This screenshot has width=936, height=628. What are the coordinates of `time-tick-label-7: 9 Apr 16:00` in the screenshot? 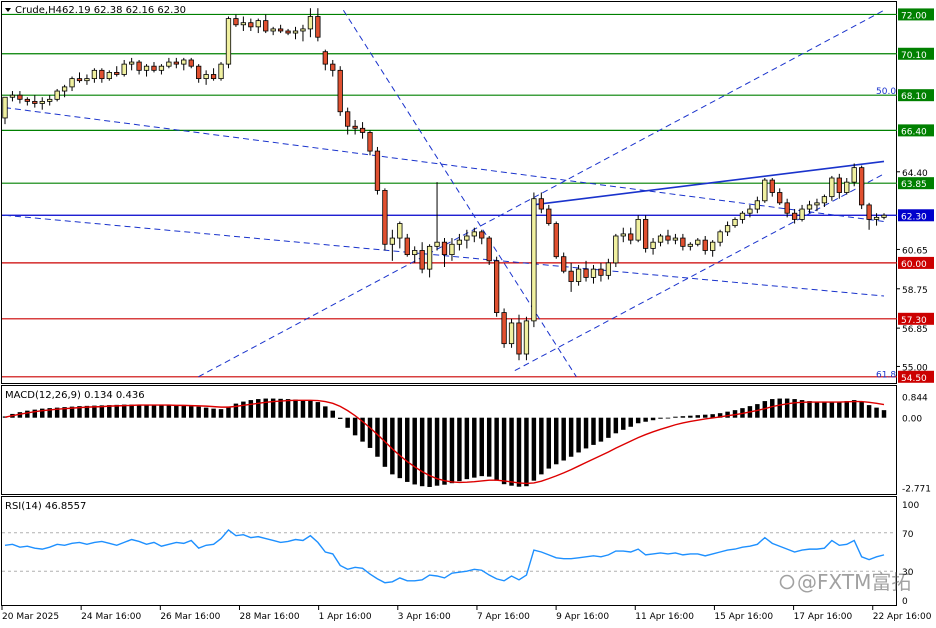 It's located at (582, 617).